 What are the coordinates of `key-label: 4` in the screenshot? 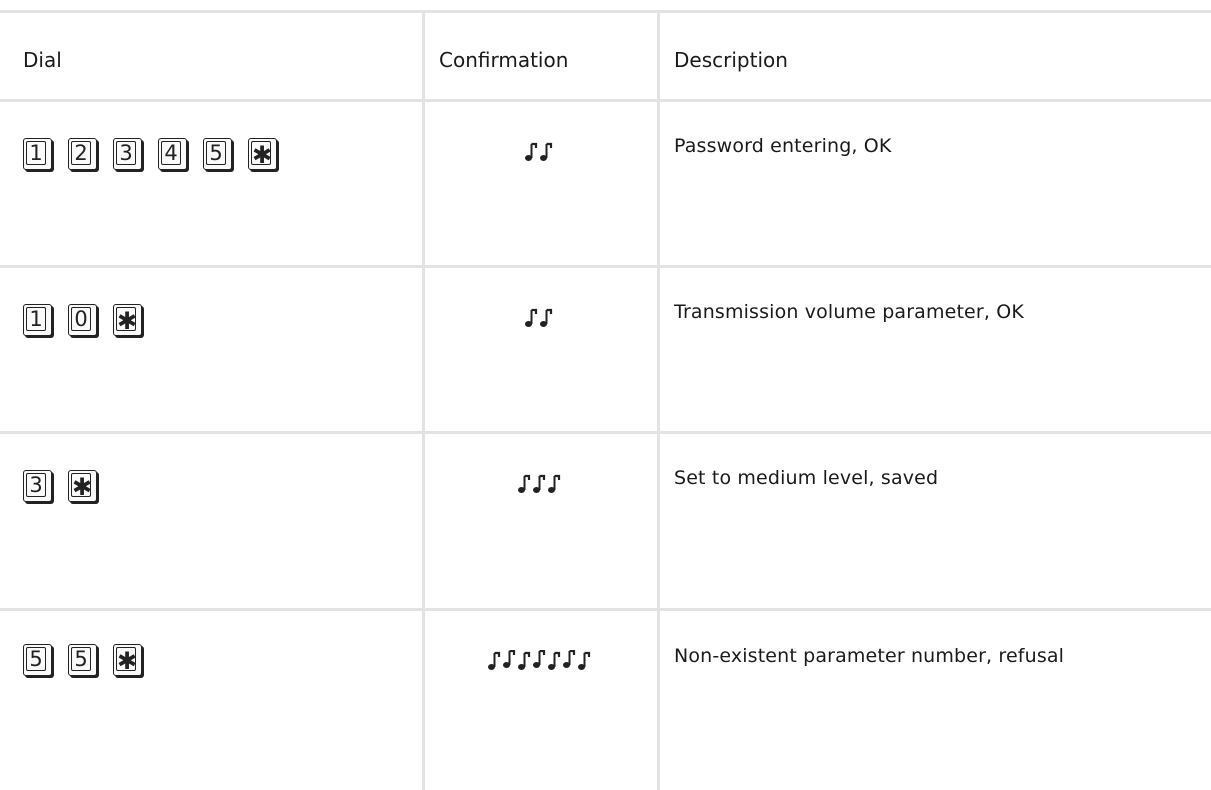 It's located at (171, 153).